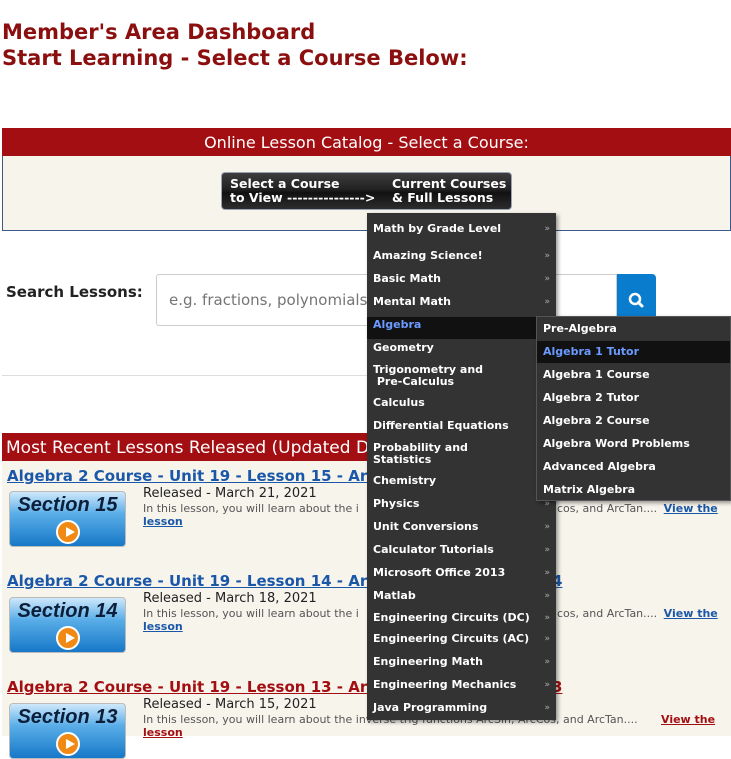 Image resolution: width=731 pixels, height=759 pixels. What do you see at coordinates (230, 598) in the screenshot?
I see `release-date: Released - March 18, 2021` at bounding box center [230, 598].